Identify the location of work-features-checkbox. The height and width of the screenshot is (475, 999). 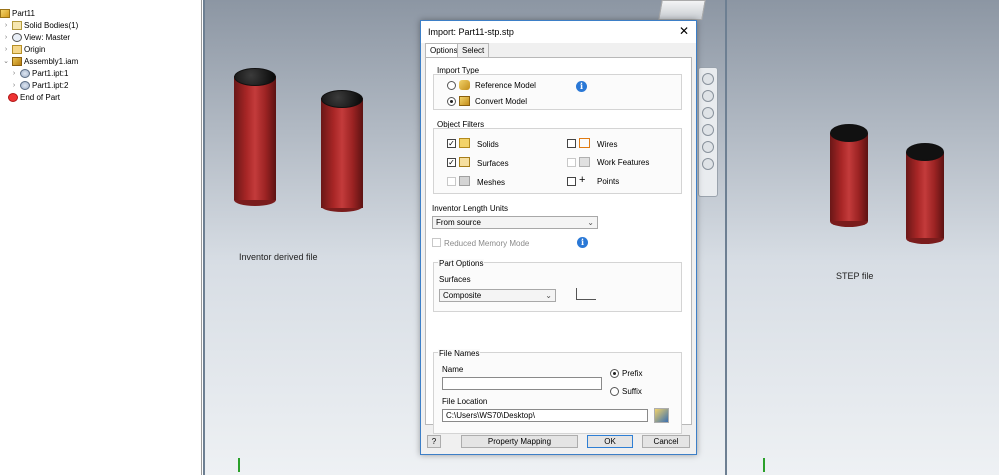
(571, 162).